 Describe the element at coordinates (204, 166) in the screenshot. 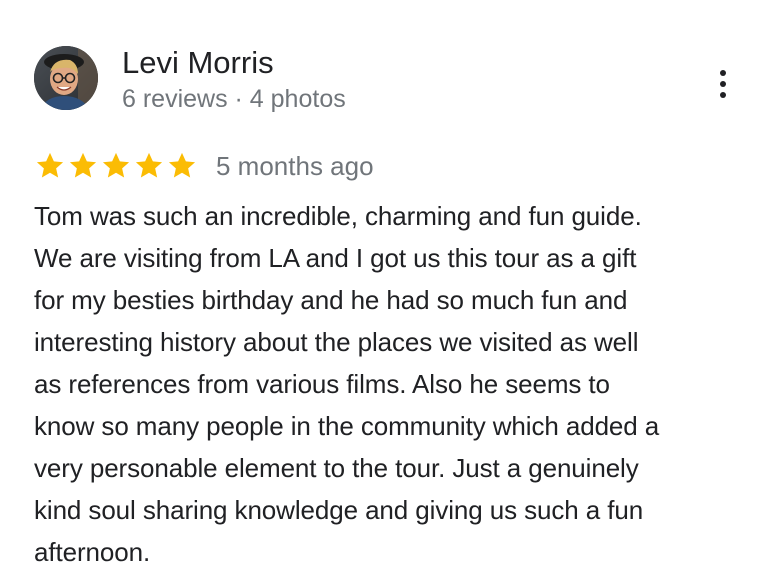

I see `rating-row: 5 months ago` at that location.